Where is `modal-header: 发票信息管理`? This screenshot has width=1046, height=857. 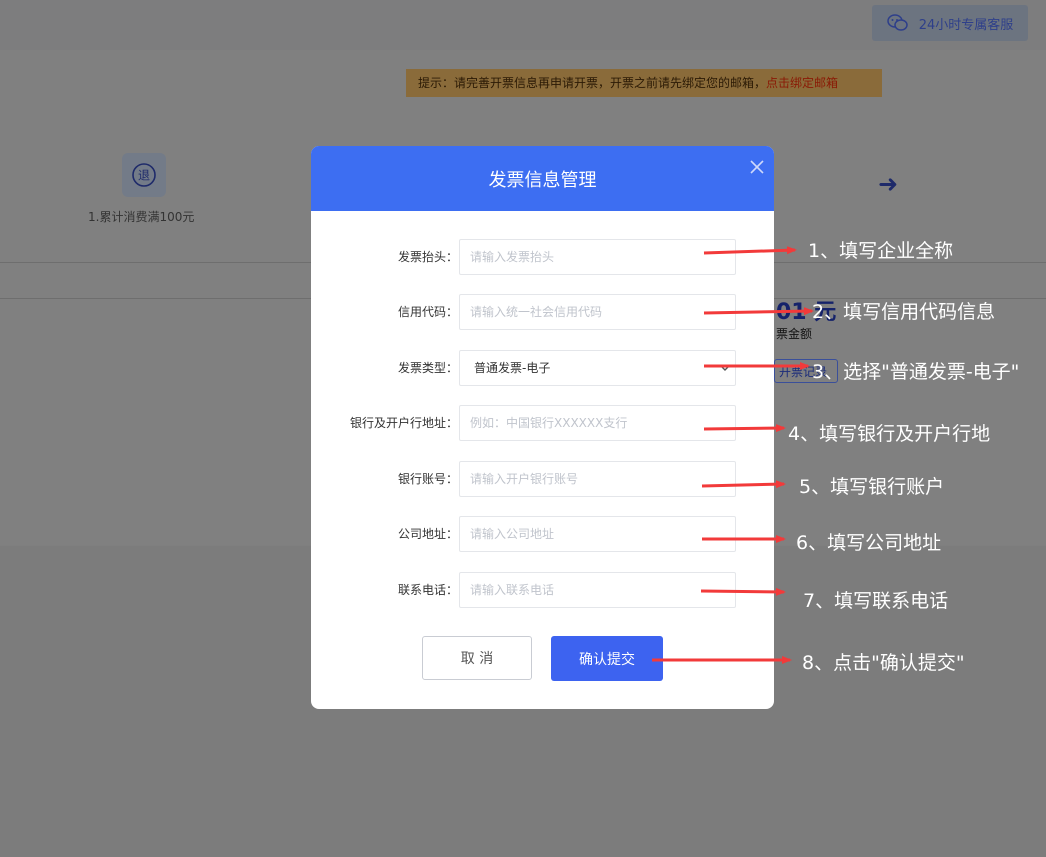
modal-header: 发票信息管理 is located at coordinates (542, 178).